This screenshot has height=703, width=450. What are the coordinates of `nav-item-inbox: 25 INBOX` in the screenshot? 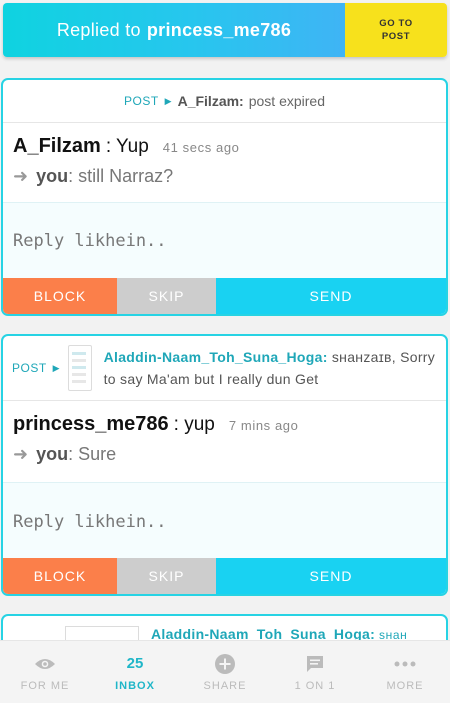 It's located at (135, 672).